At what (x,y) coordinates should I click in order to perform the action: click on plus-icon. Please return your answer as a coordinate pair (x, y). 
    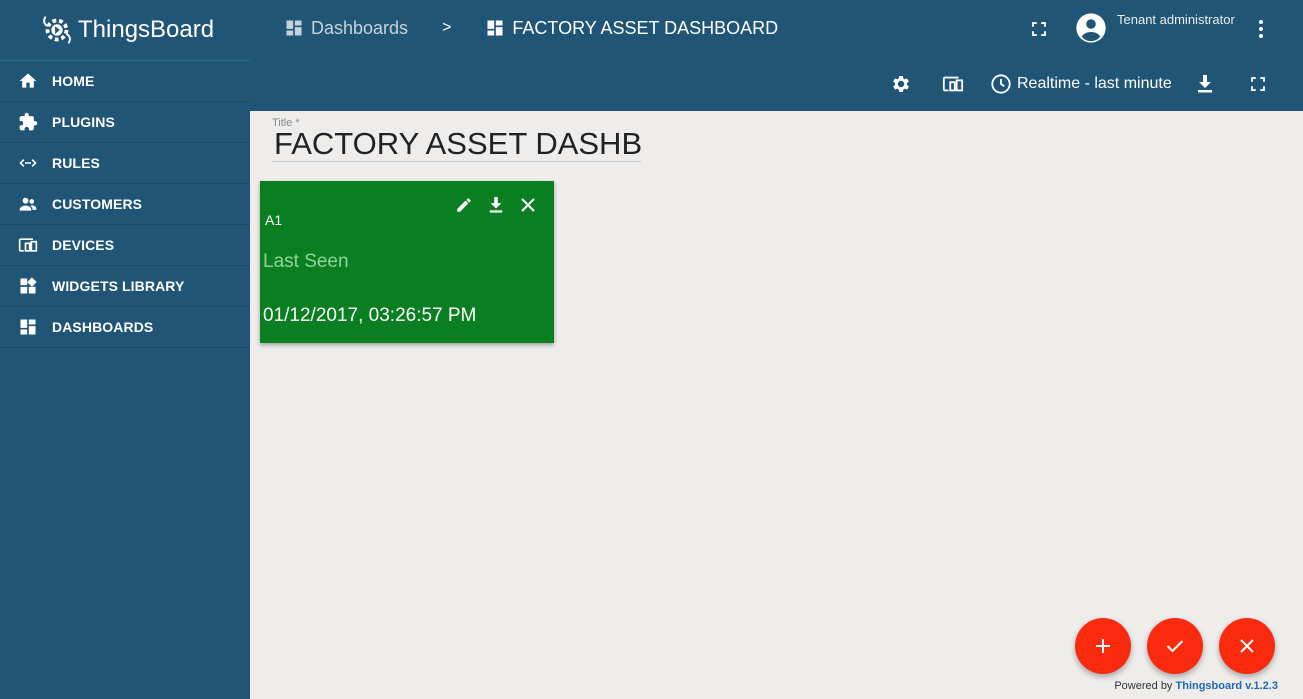
    Looking at the image, I should click on (1103, 646).